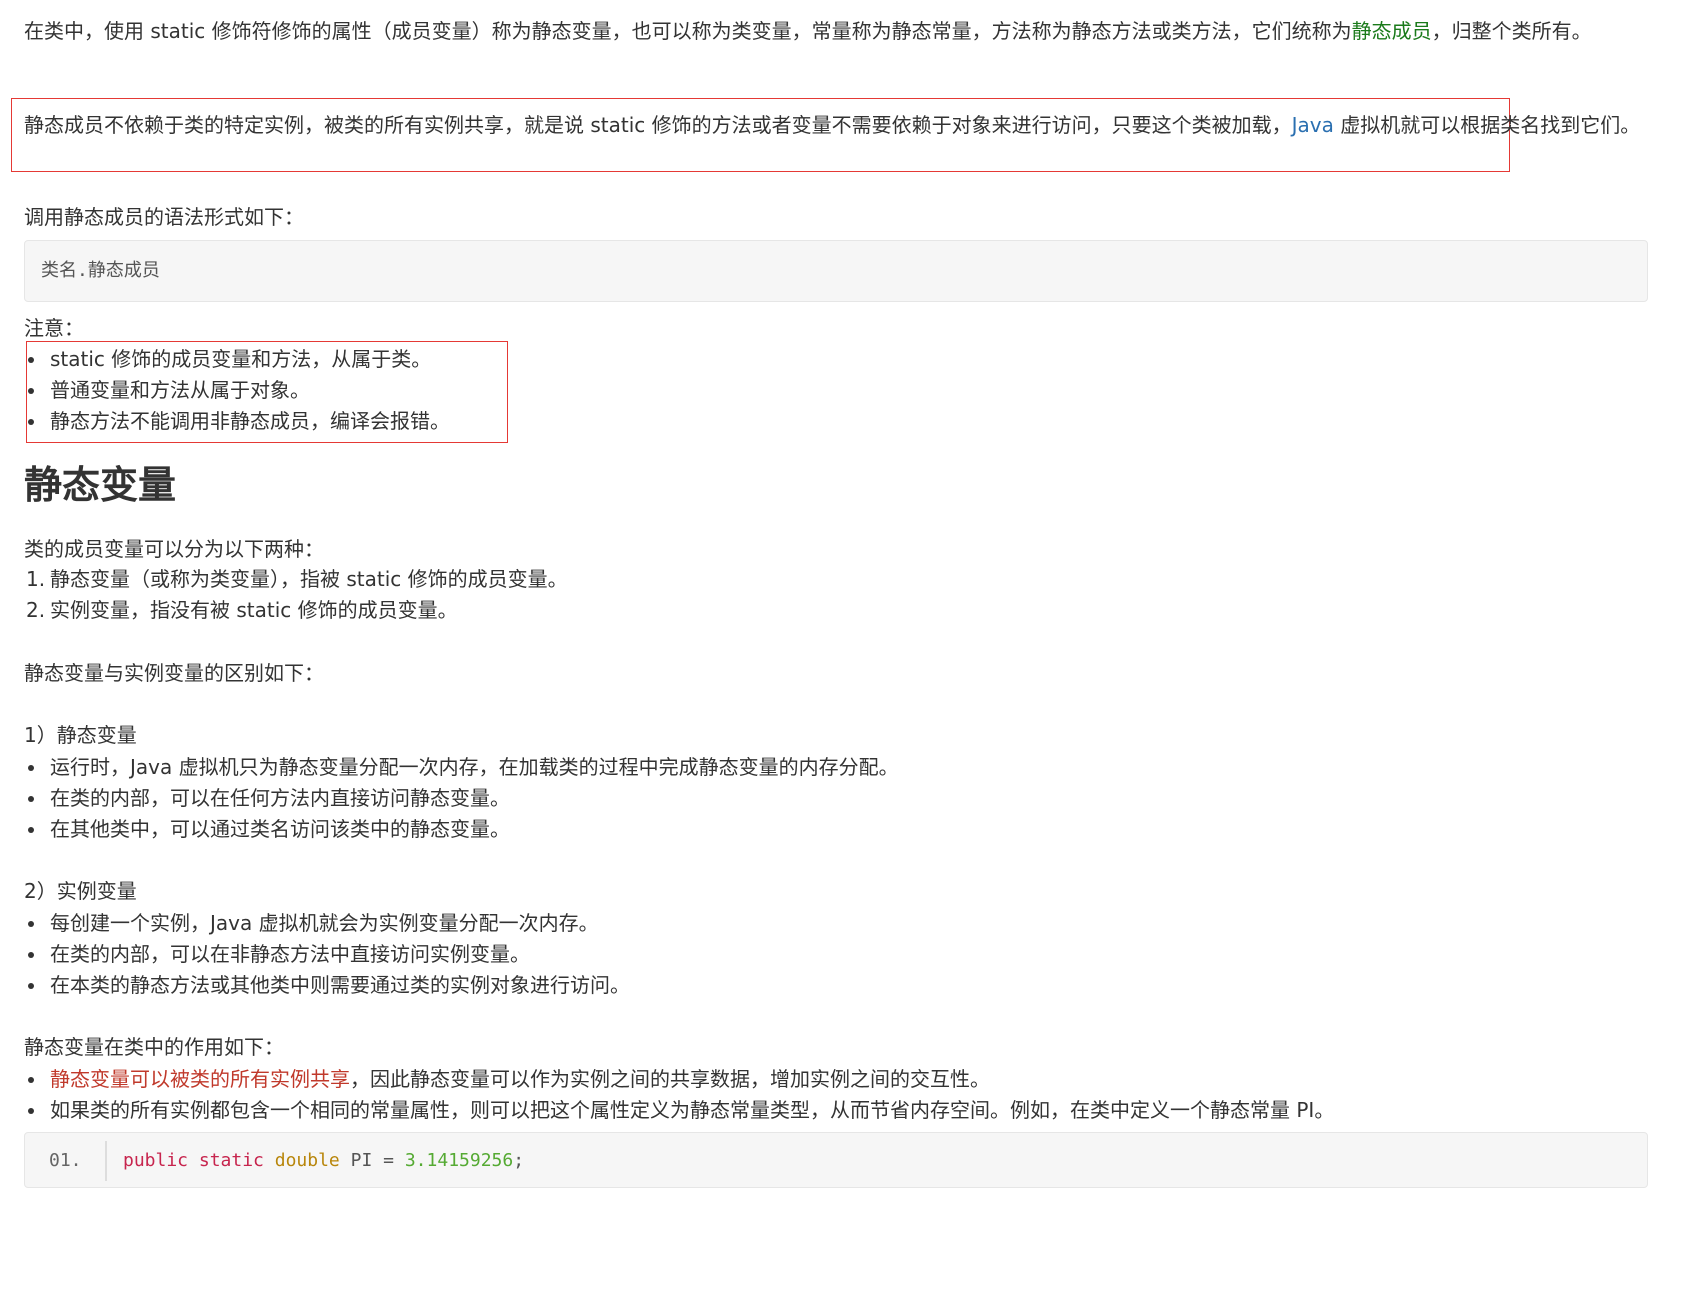  What do you see at coordinates (836, 271) in the screenshot?
I see `syntax-code-block: 类名.静态成员` at bounding box center [836, 271].